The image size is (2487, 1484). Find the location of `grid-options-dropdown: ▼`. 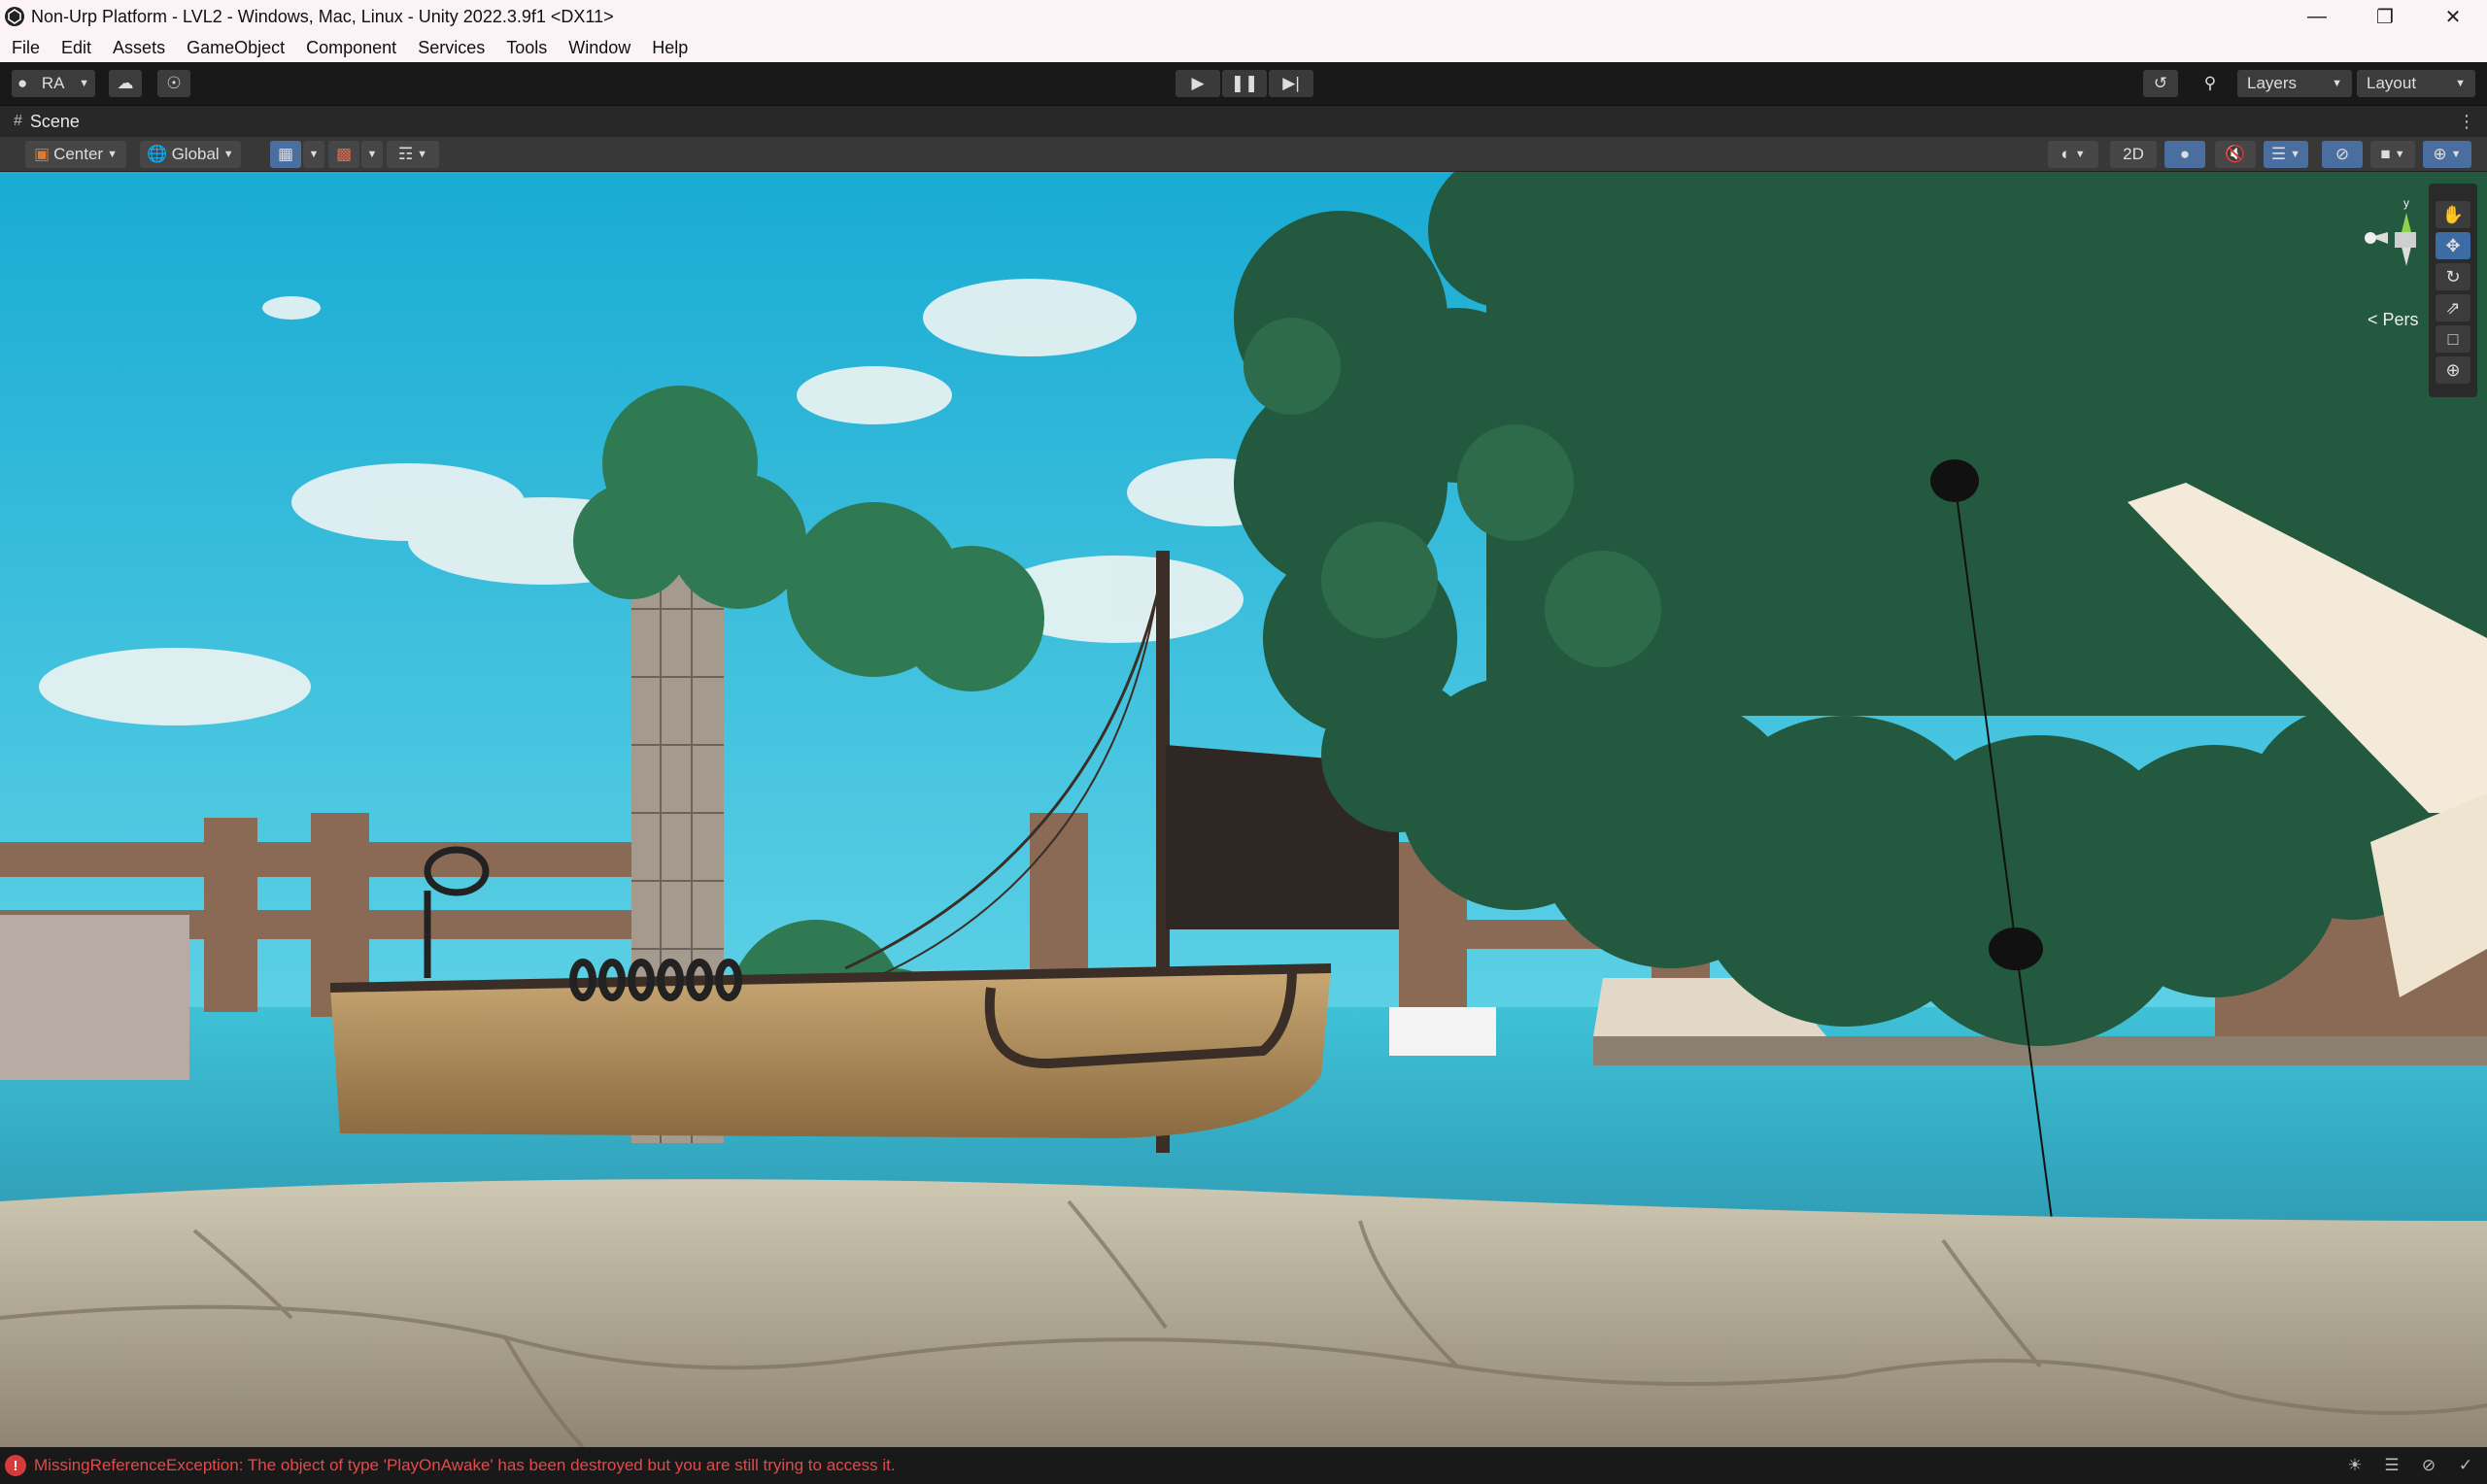

grid-options-dropdown: ▼ is located at coordinates (313, 154).